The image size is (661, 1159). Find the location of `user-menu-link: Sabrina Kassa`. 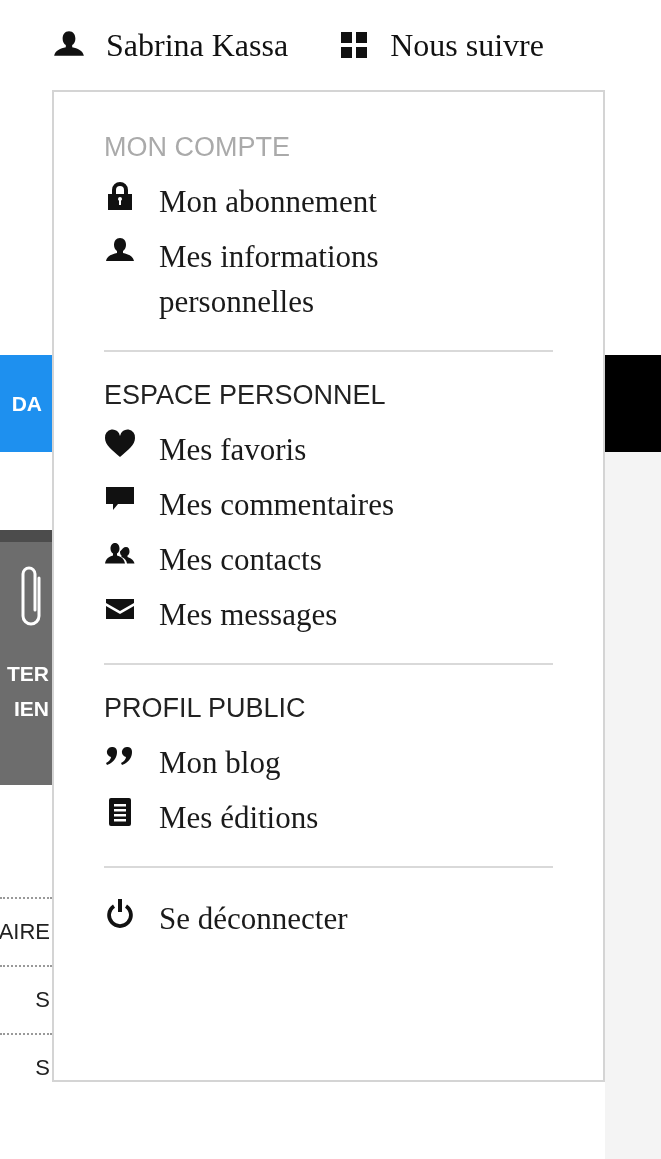

user-menu-link: Sabrina Kassa is located at coordinates (170, 45).